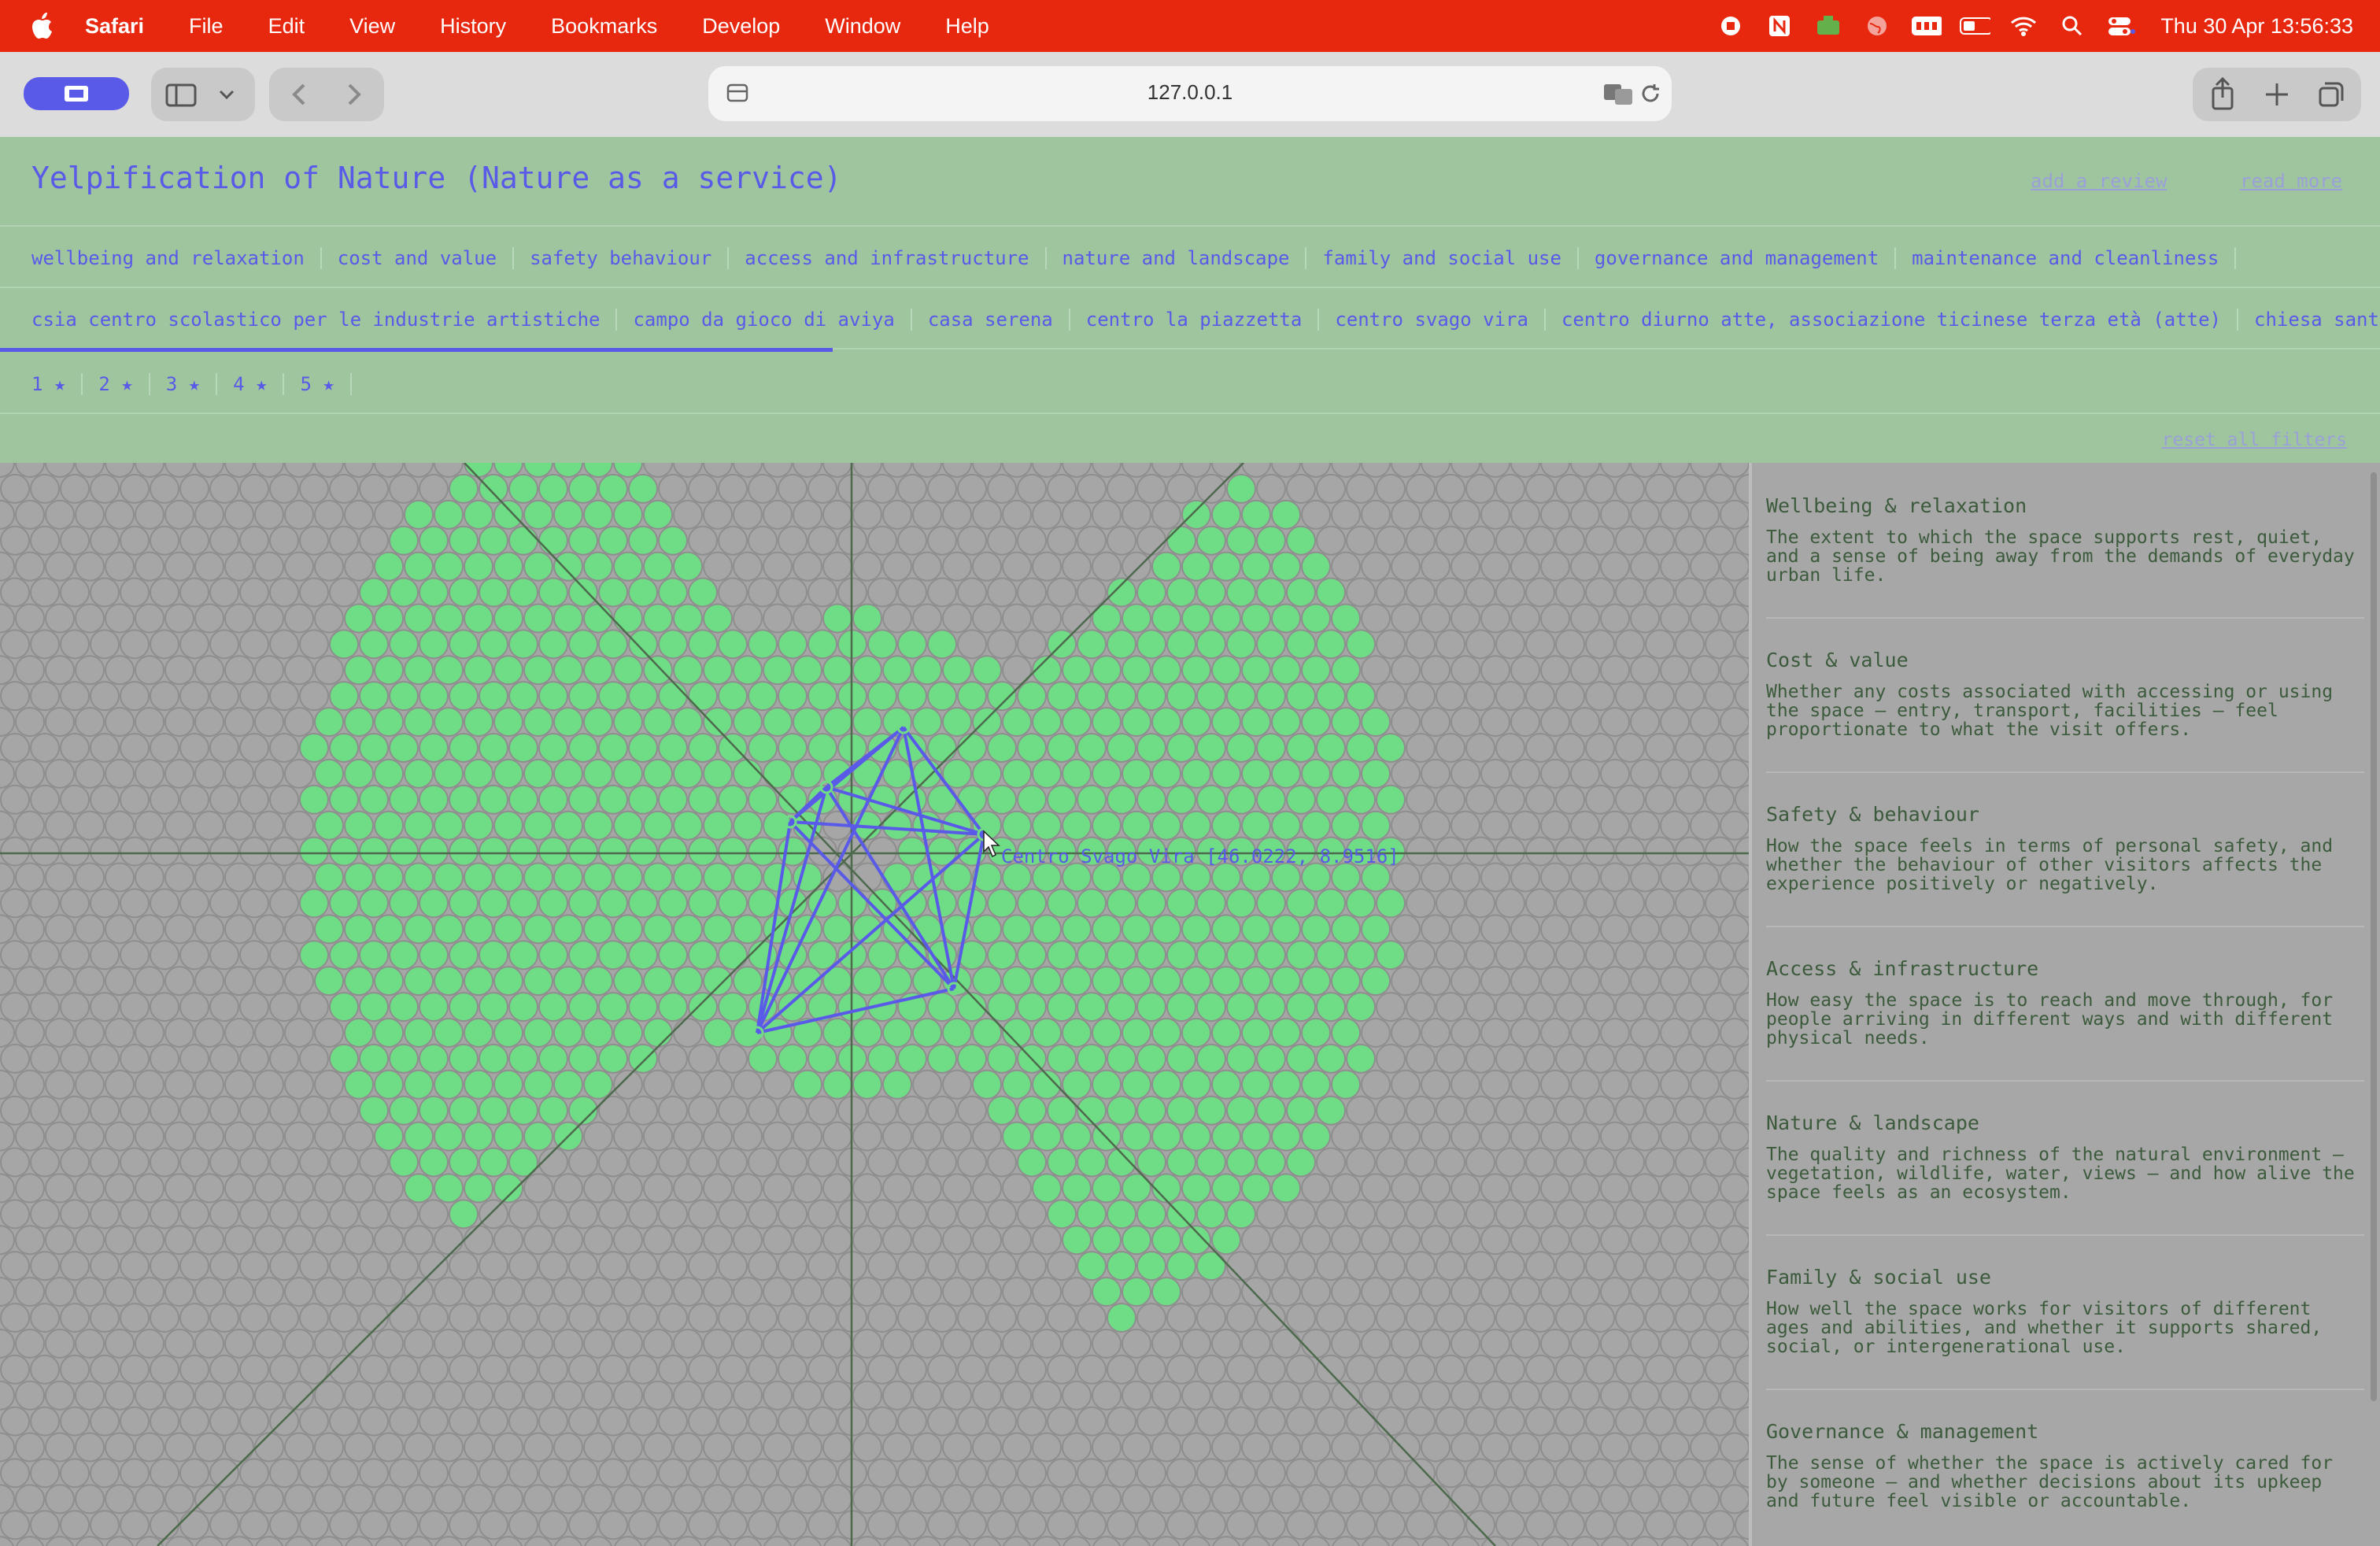 Image resolution: width=2380 pixels, height=1546 pixels. Describe the element at coordinates (1975, 26) in the screenshot. I see `battery-icon` at that location.